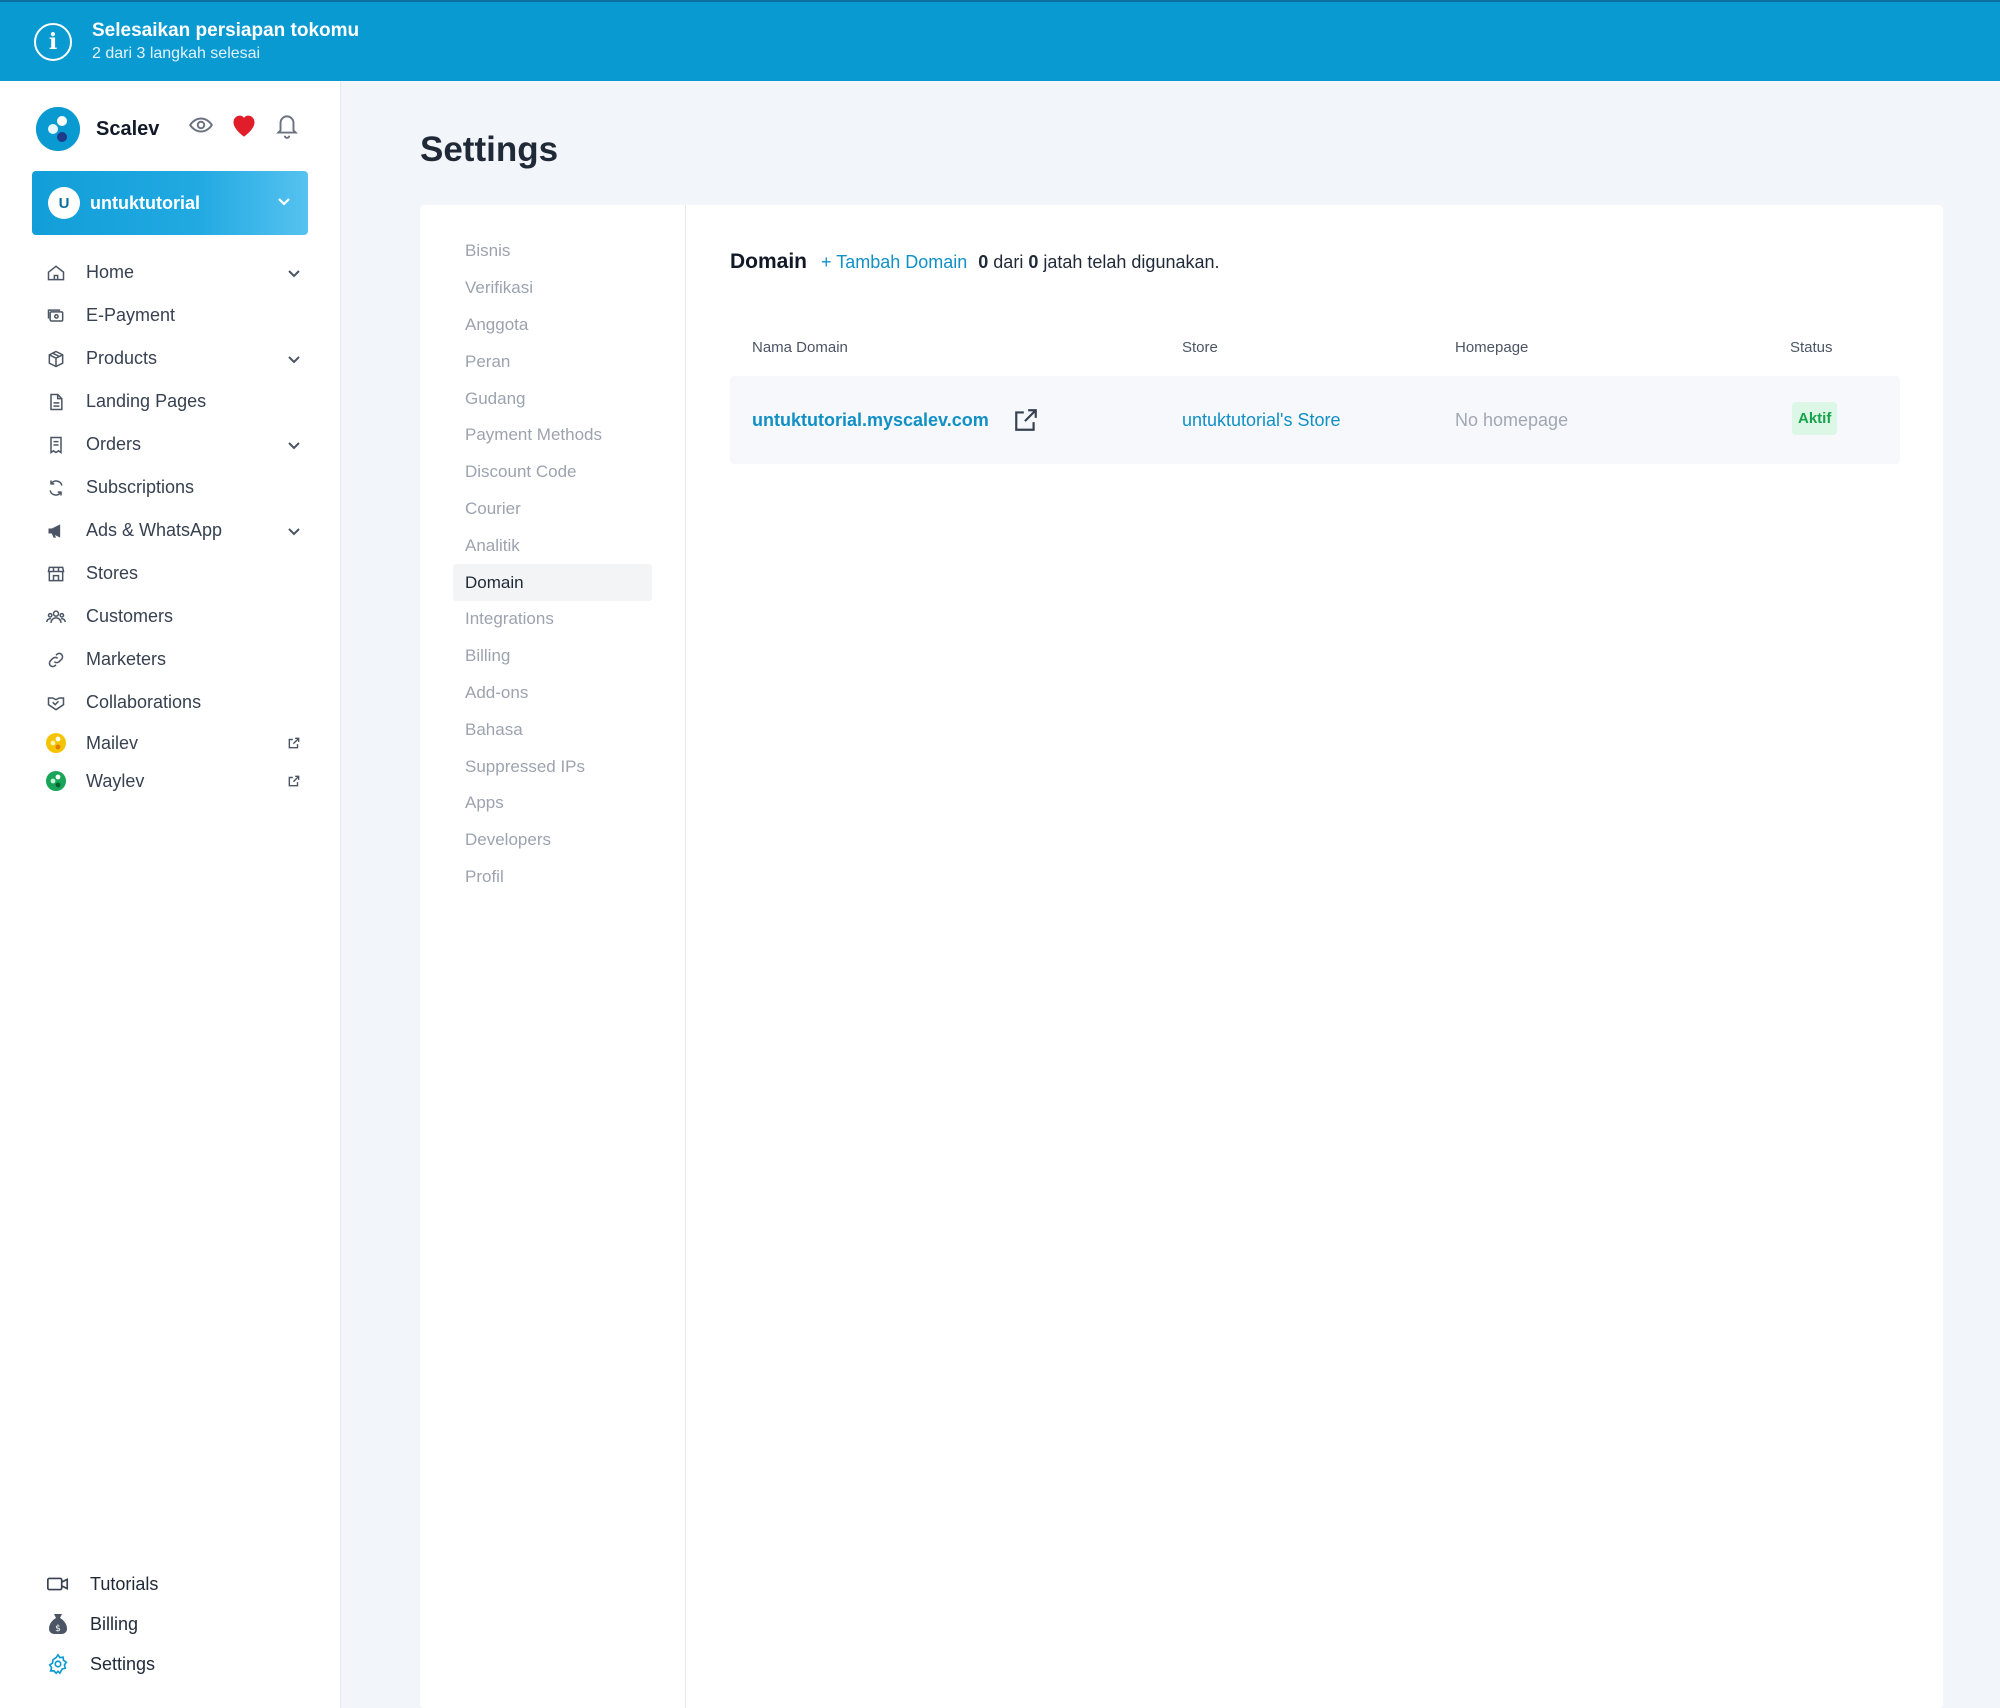 The image size is (2000, 1708). I want to click on waylev-logo-icon, so click(56, 781).